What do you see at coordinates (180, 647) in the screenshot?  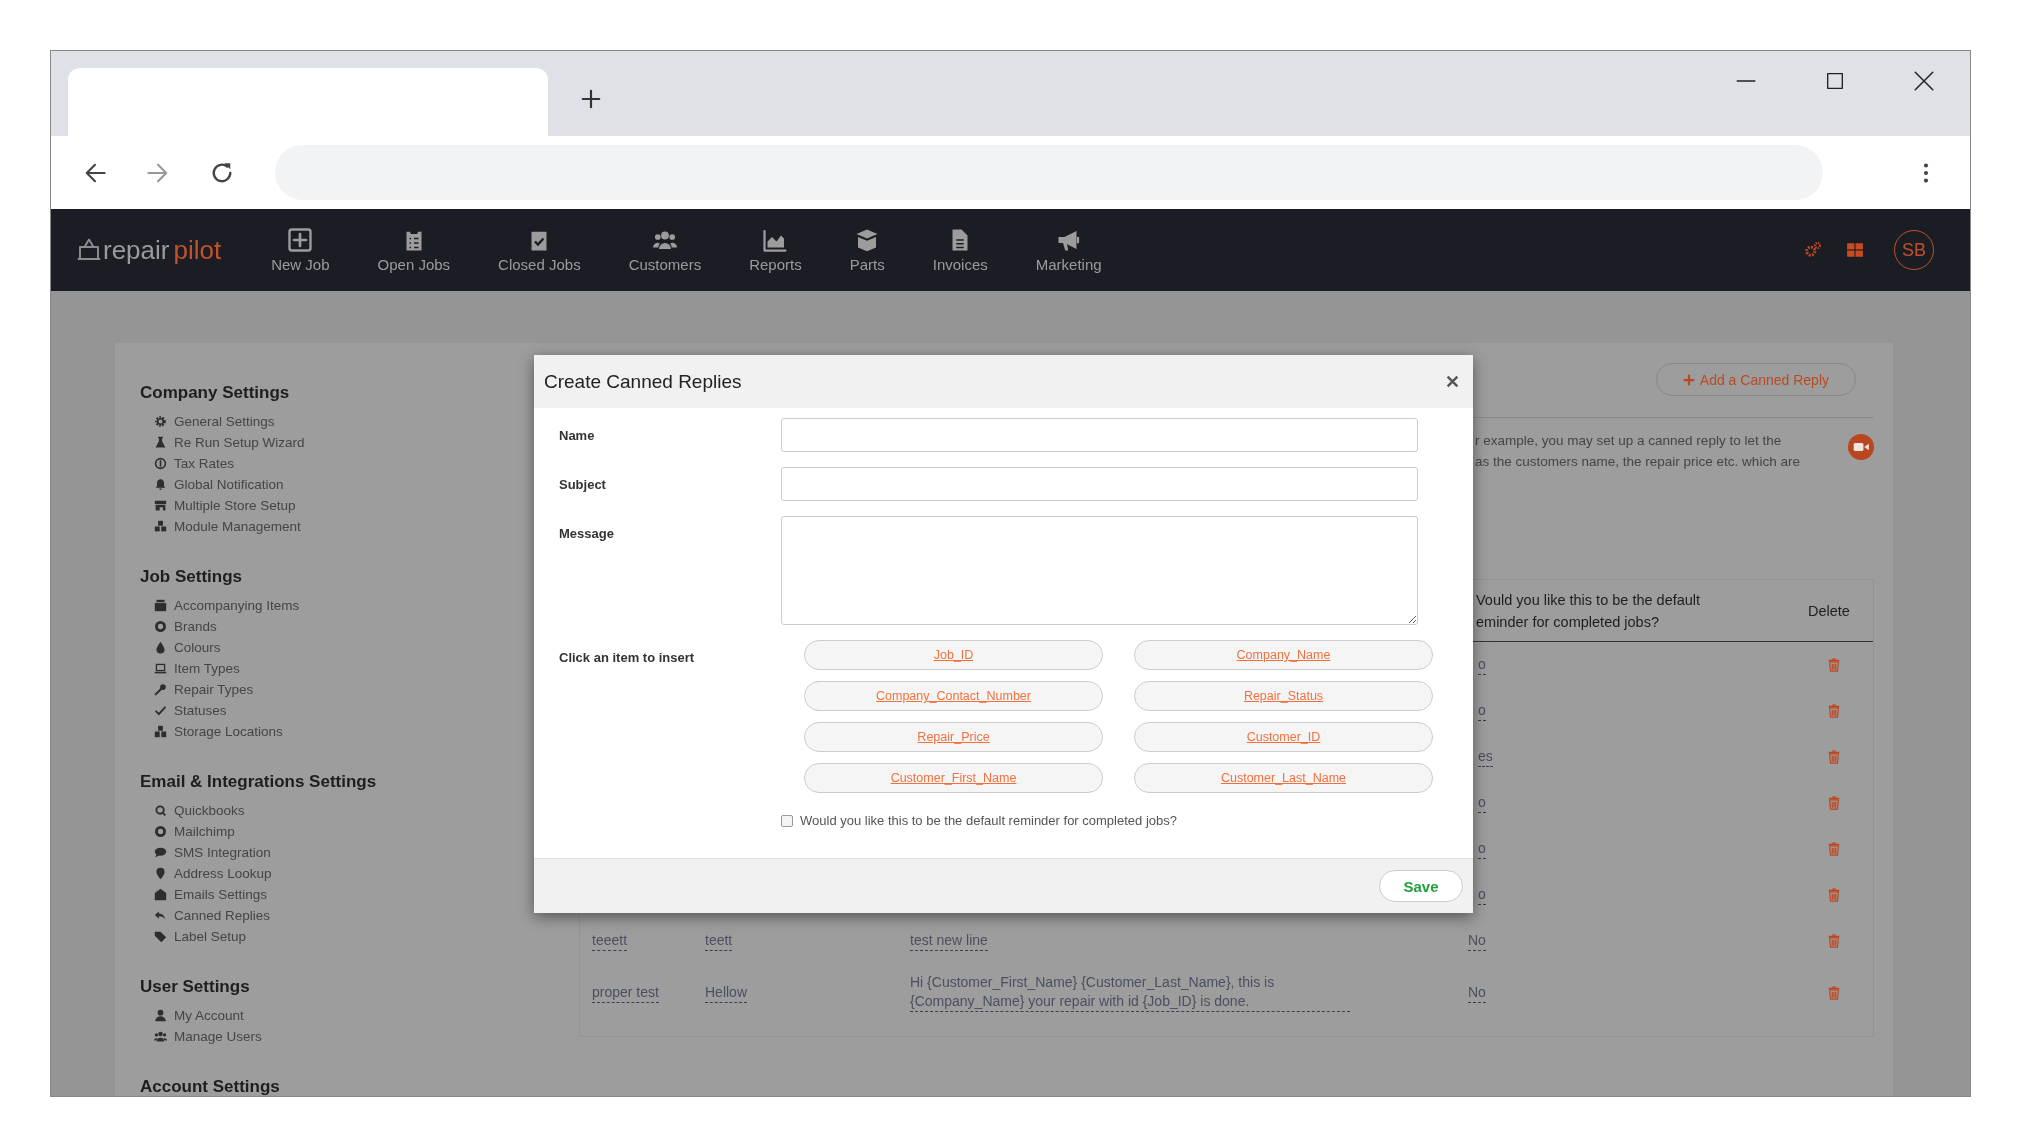 I see `sidebar-item: Colours` at bounding box center [180, 647].